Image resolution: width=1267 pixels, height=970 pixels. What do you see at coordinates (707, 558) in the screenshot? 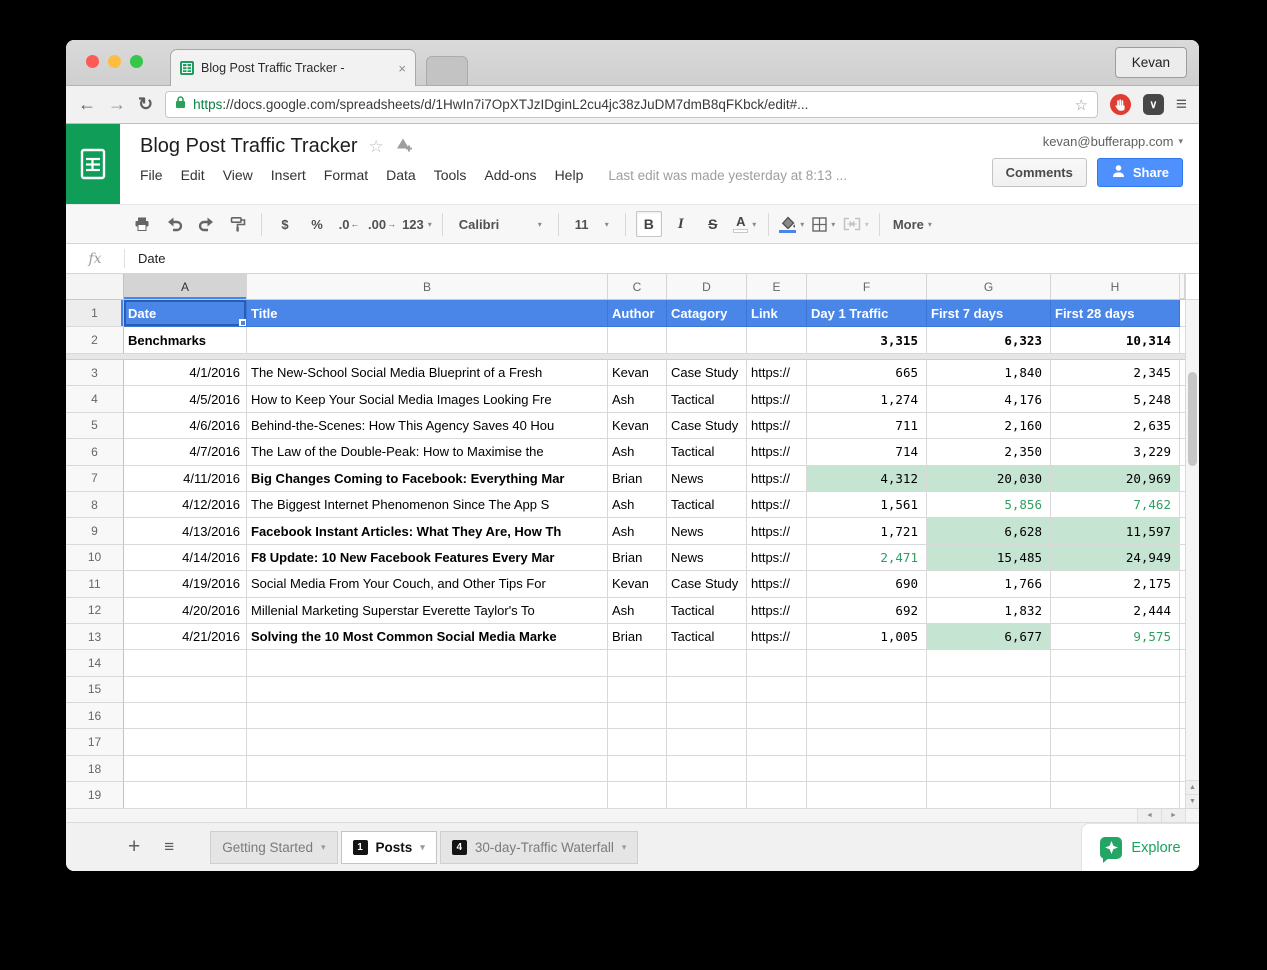
I see `cell-D10: News` at bounding box center [707, 558].